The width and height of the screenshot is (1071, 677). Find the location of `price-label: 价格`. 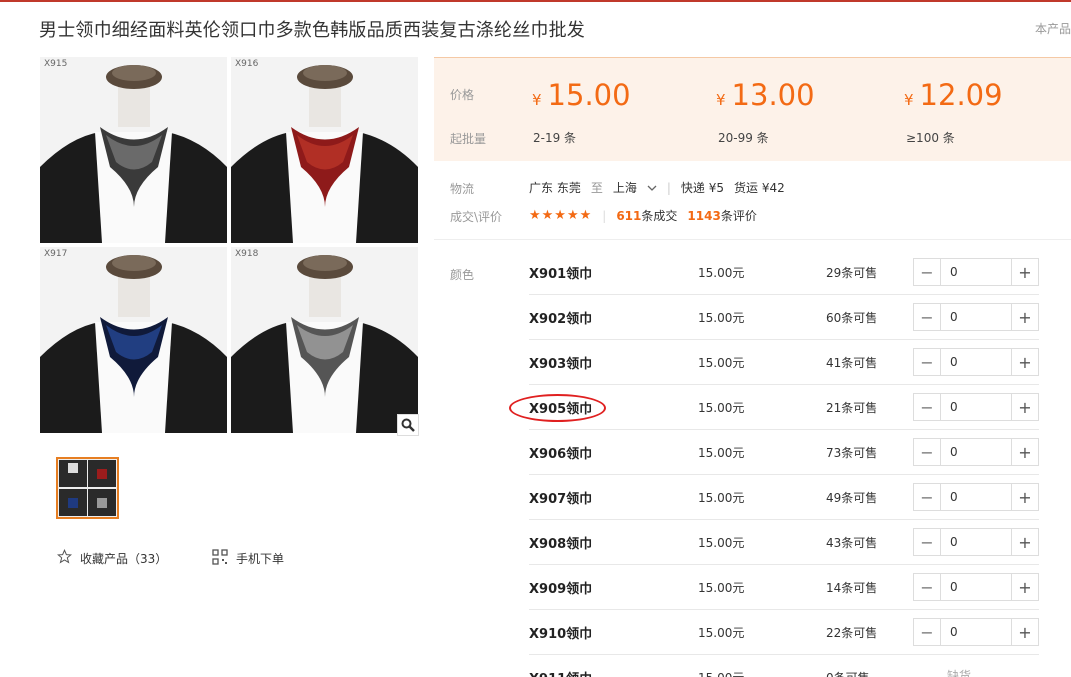

price-label: 价格 is located at coordinates (462, 95).